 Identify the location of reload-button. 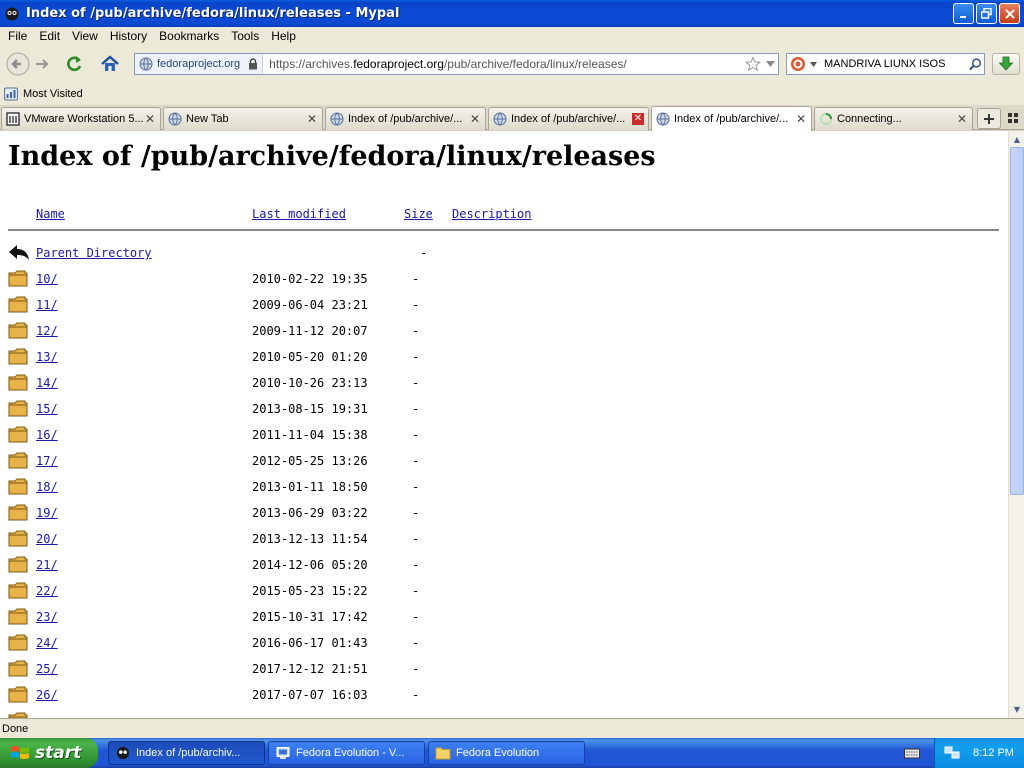
(74, 64).